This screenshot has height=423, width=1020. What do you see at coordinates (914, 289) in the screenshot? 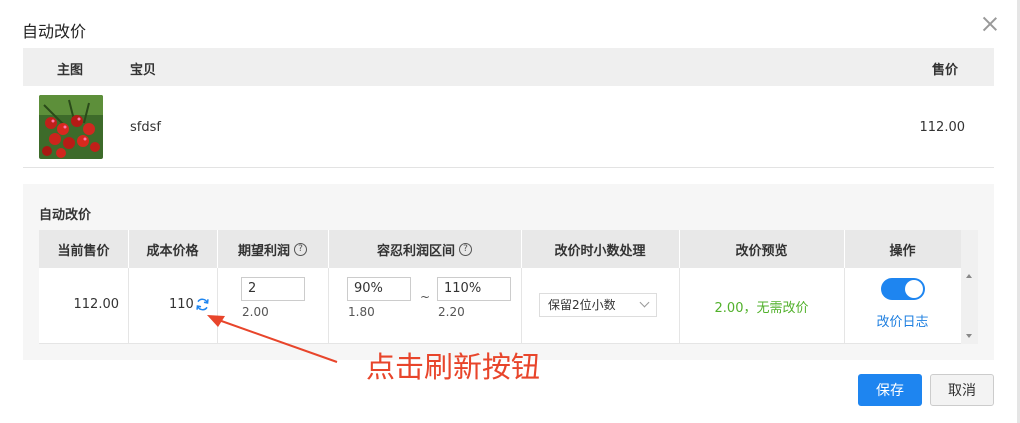
I see `toggle-knob` at bounding box center [914, 289].